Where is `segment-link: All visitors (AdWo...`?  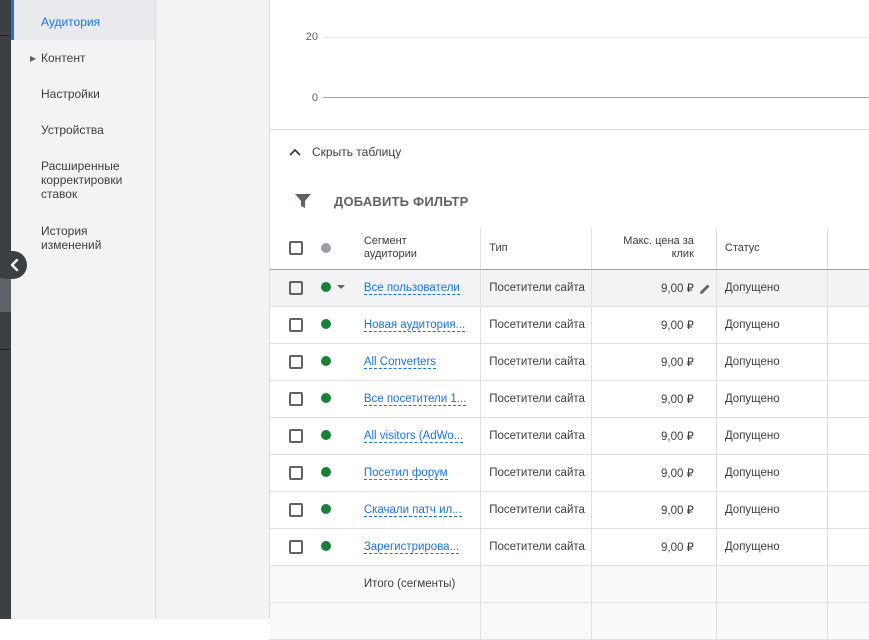 segment-link: All visitors (AdWo... is located at coordinates (413, 436).